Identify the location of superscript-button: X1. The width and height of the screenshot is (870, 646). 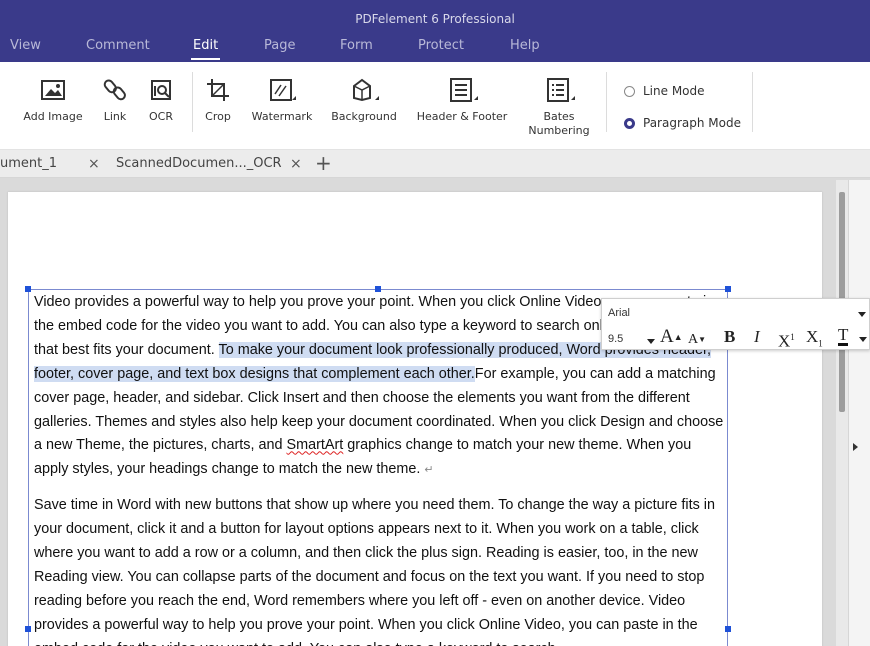
(786, 339).